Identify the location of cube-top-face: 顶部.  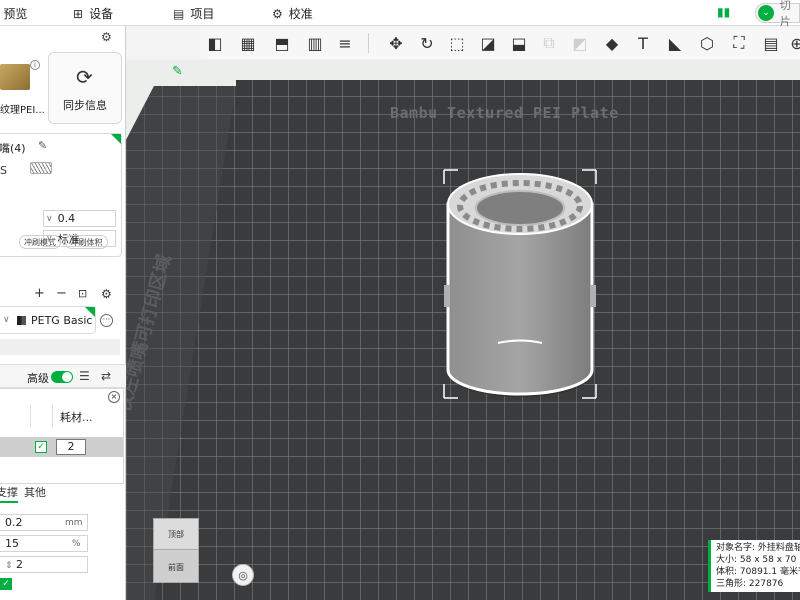
(176, 534).